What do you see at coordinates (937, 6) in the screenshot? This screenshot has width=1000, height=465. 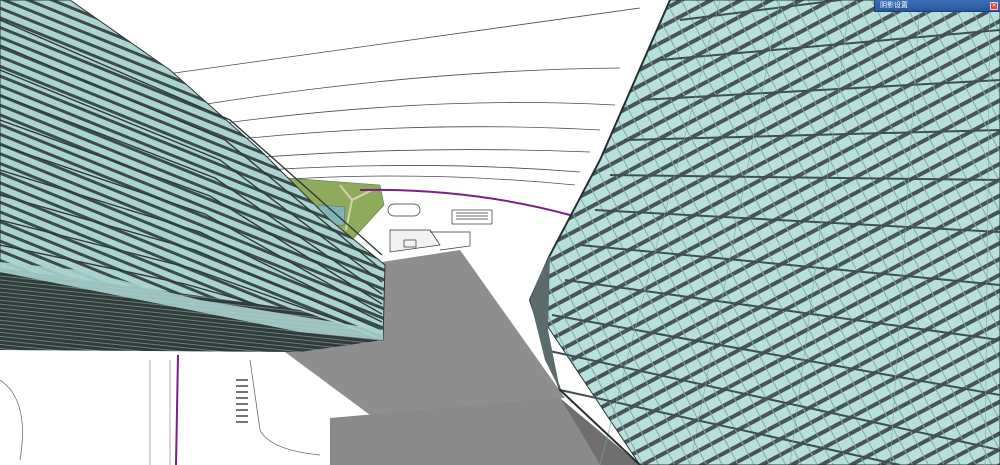 I see `shadow-settings-tray: 阴影设置 ×` at bounding box center [937, 6].